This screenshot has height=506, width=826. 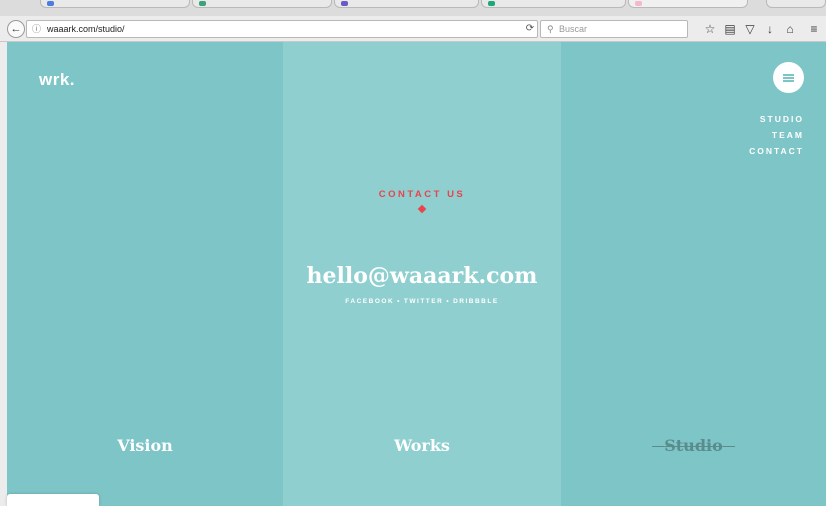 What do you see at coordinates (422, 445) in the screenshot?
I see `works-title: Works` at bounding box center [422, 445].